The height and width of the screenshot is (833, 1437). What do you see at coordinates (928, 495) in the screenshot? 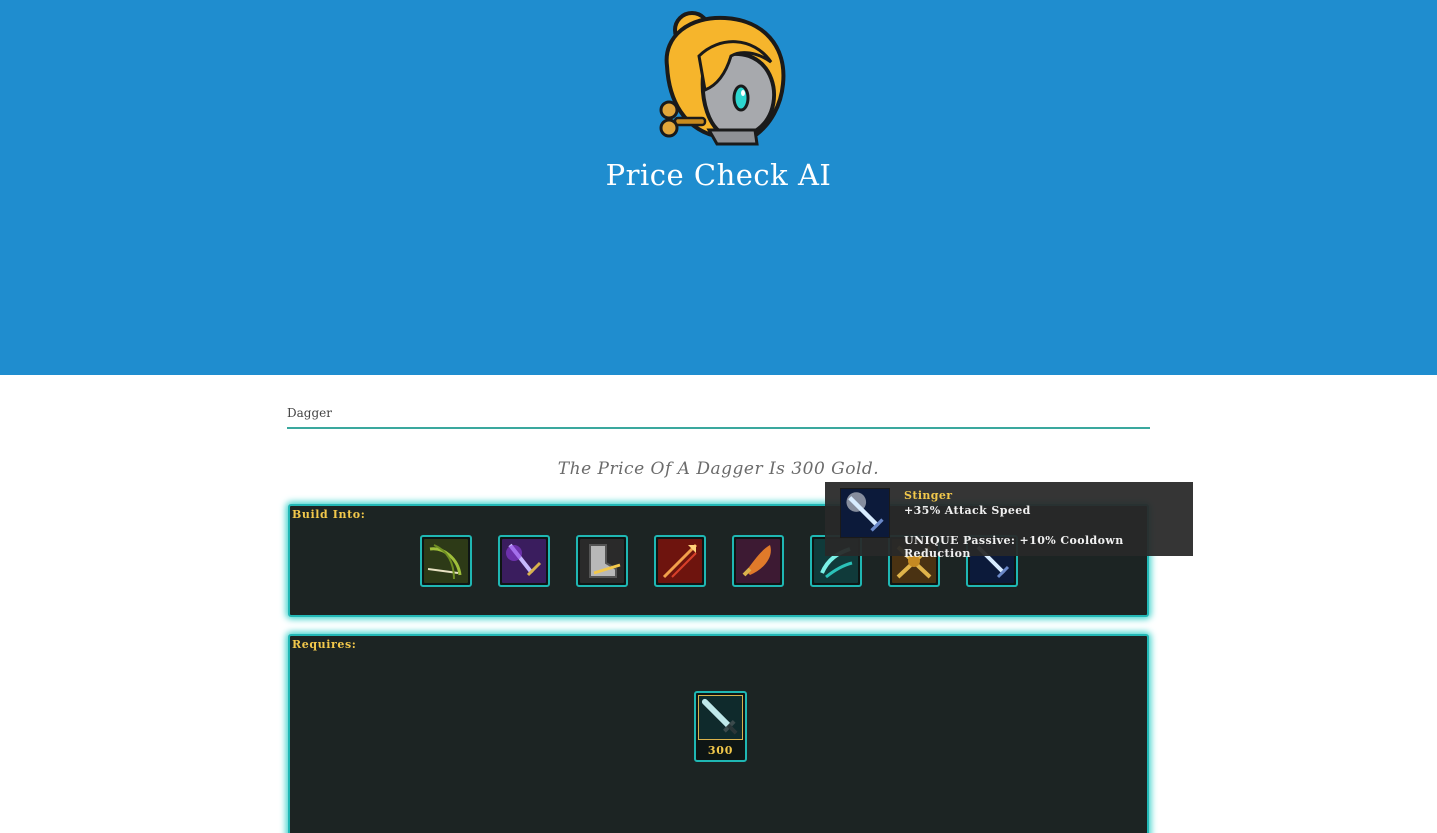
I see `tooltip-item-name: Stinger` at bounding box center [928, 495].